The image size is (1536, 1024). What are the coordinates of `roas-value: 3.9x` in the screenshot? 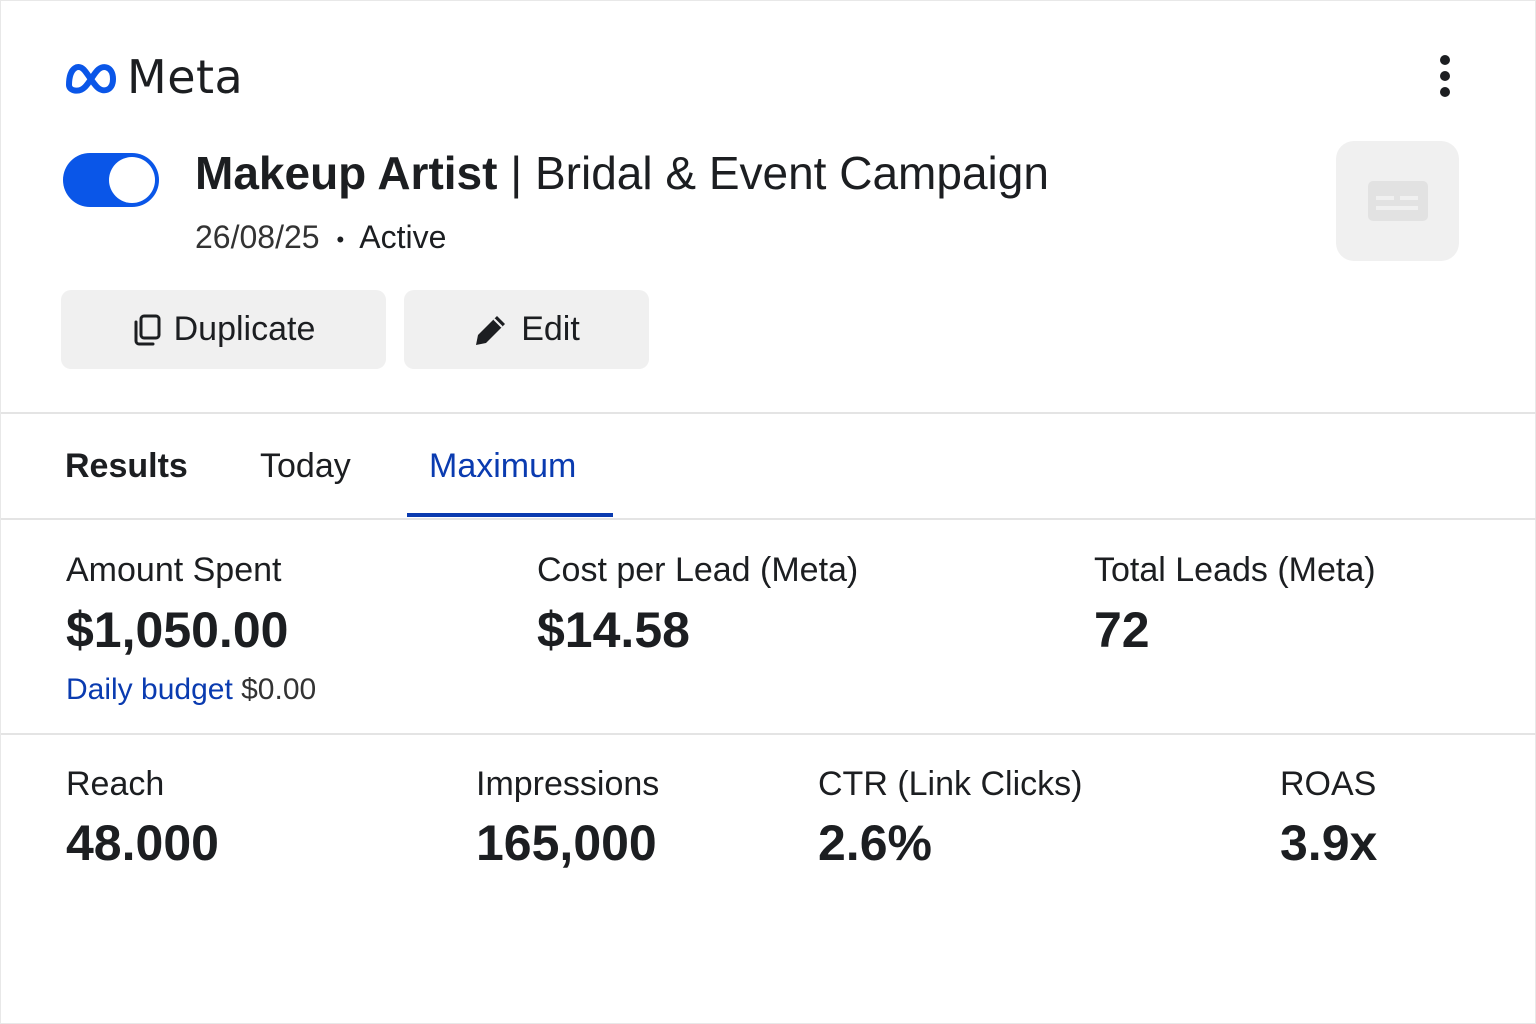 It's located at (1329, 843).